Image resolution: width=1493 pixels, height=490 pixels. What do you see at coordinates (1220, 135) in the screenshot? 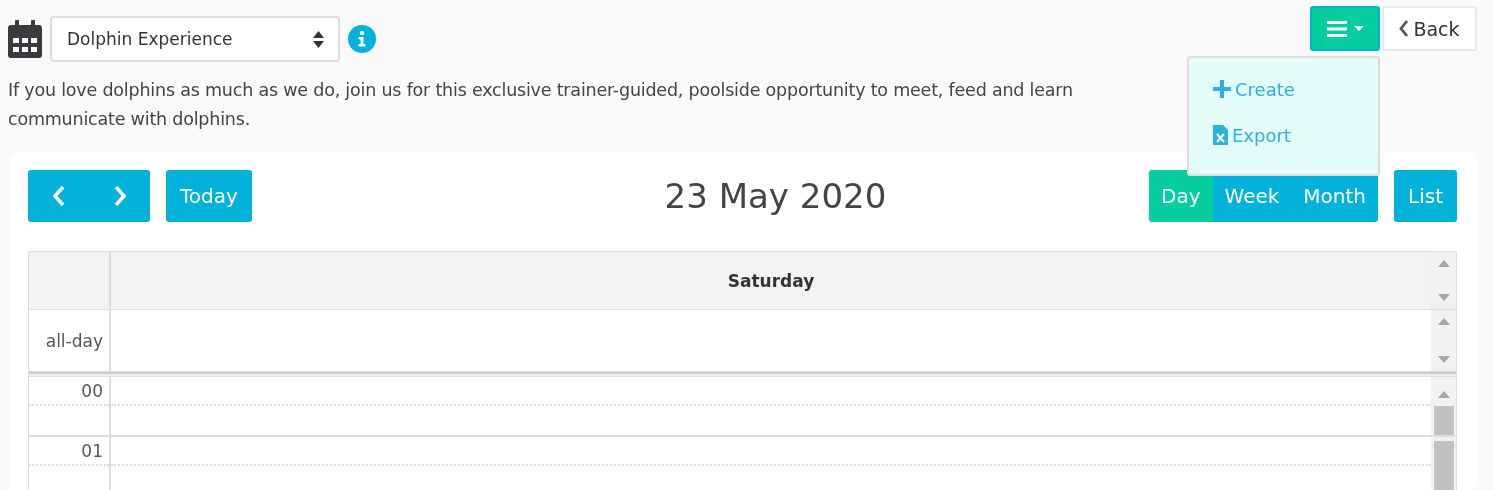
I see `spreadsheet-file-icon` at bounding box center [1220, 135].